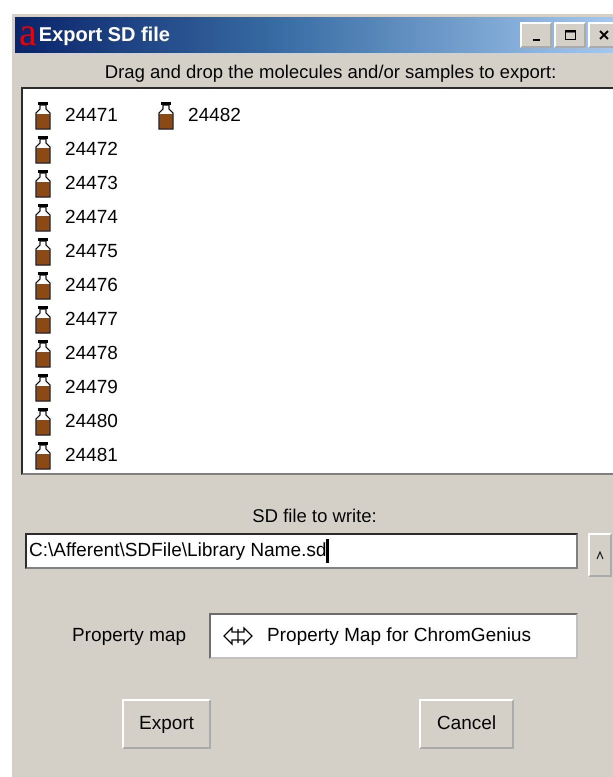 The image size is (613, 777). Describe the element at coordinates (91, 456) in the screenshot. I see `sample-label: 24481` at that location.